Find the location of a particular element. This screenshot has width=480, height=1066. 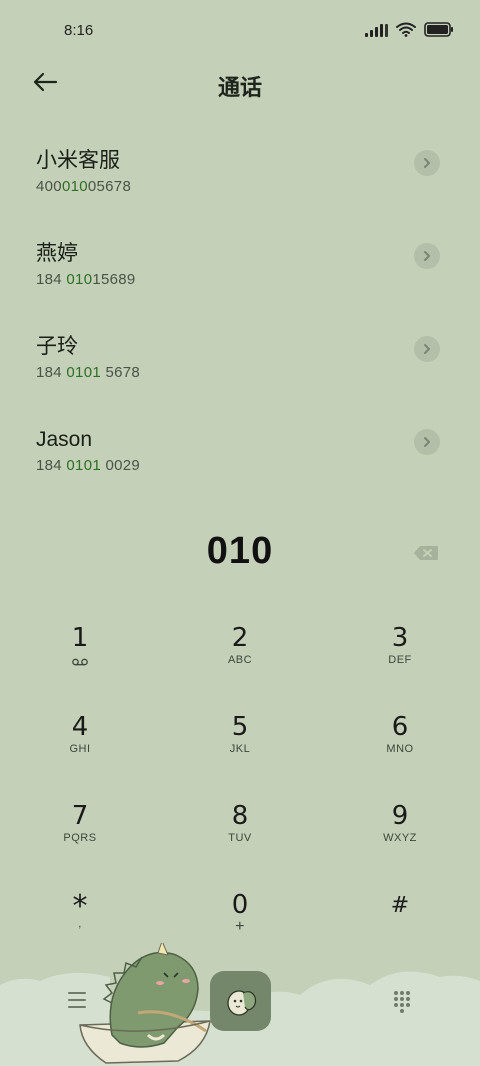

contact-item: 子玲 184 0101 5678 is located at coordinates (240, 372).